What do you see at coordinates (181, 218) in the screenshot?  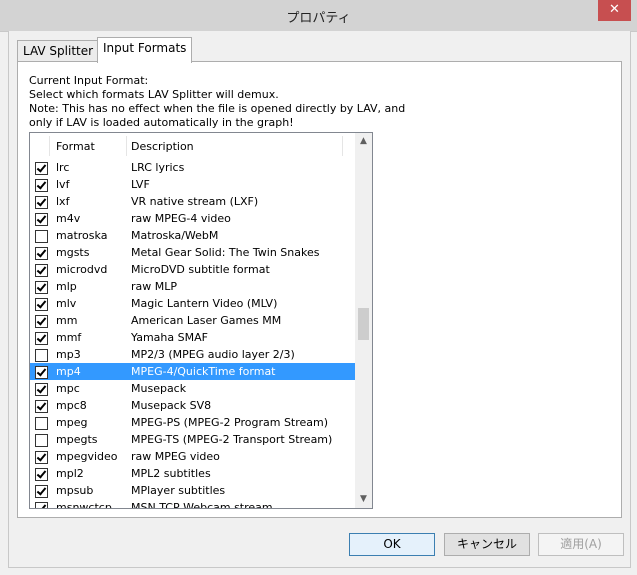 I see `format-description: raw MPEG-4 video` at bounding box center [181, 218].